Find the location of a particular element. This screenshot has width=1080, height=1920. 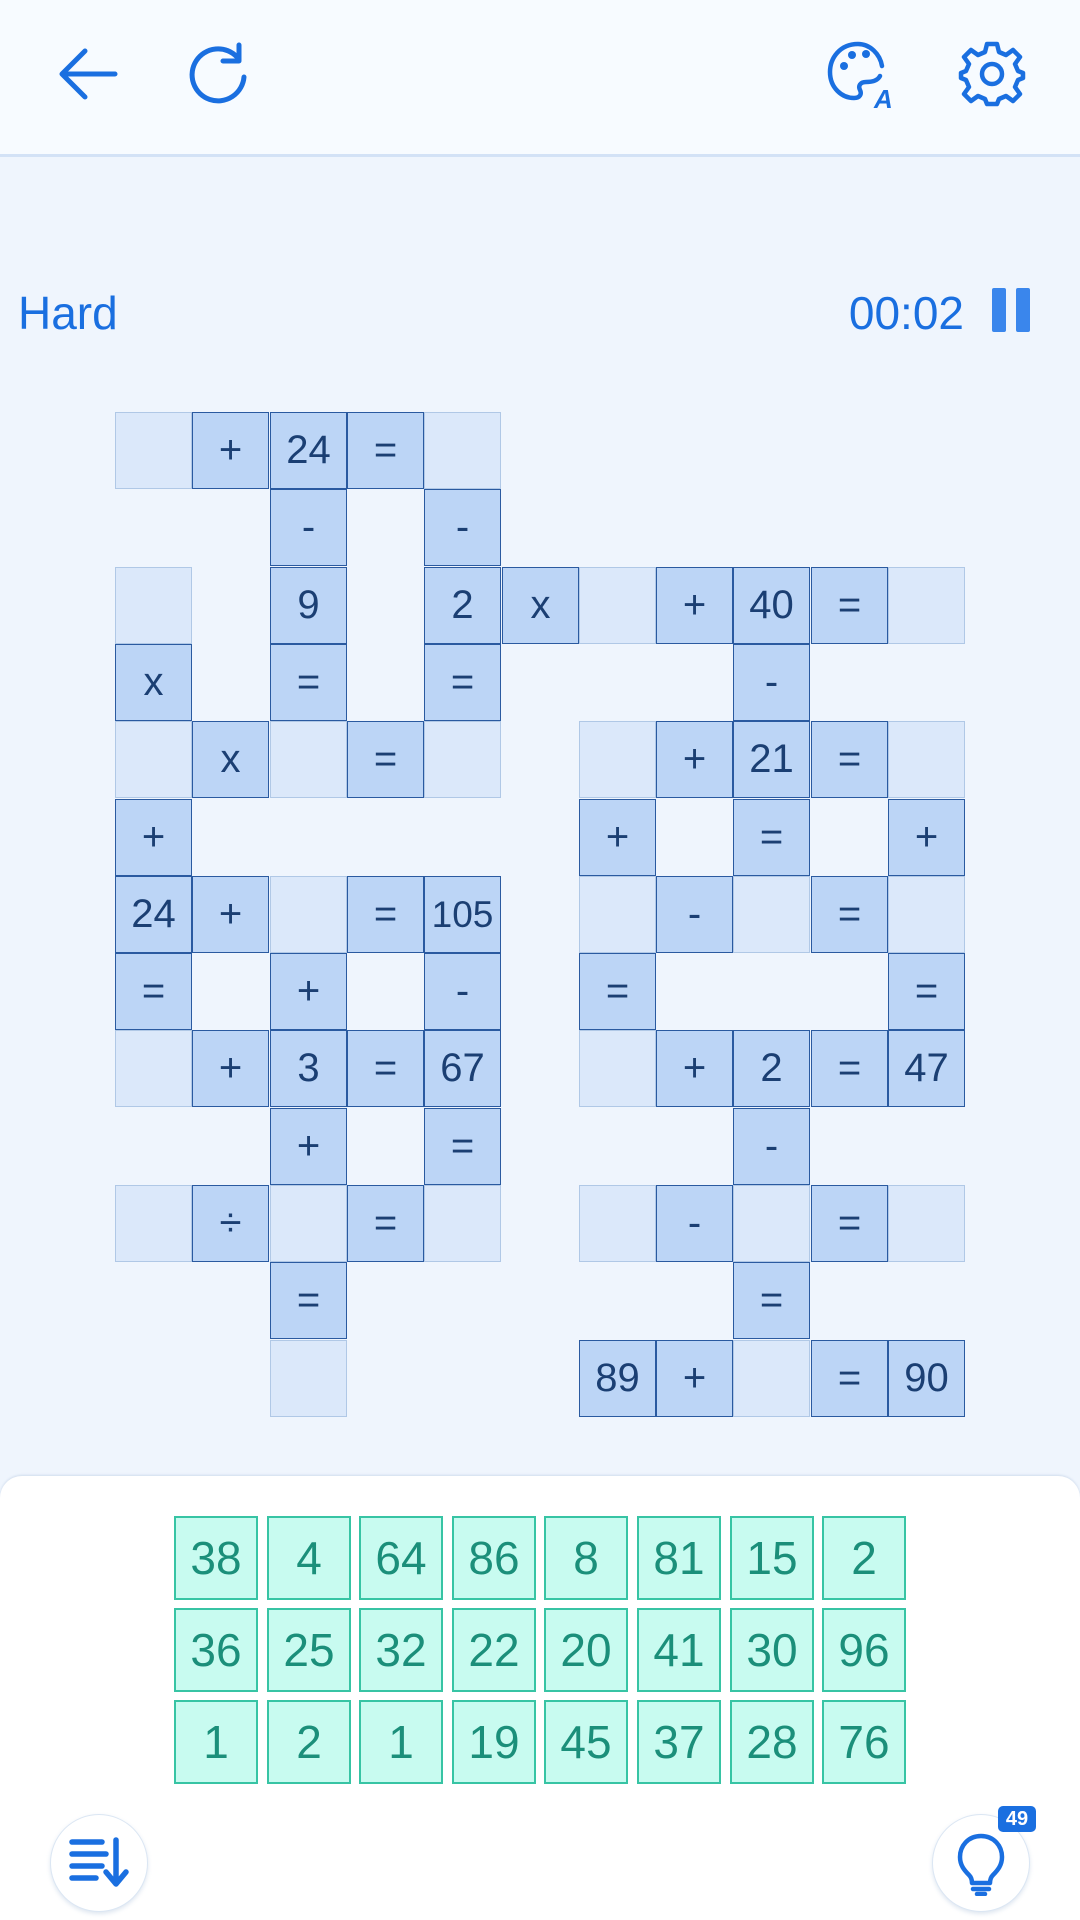

number-tile: 86 is located at coordinates (494, 1558).